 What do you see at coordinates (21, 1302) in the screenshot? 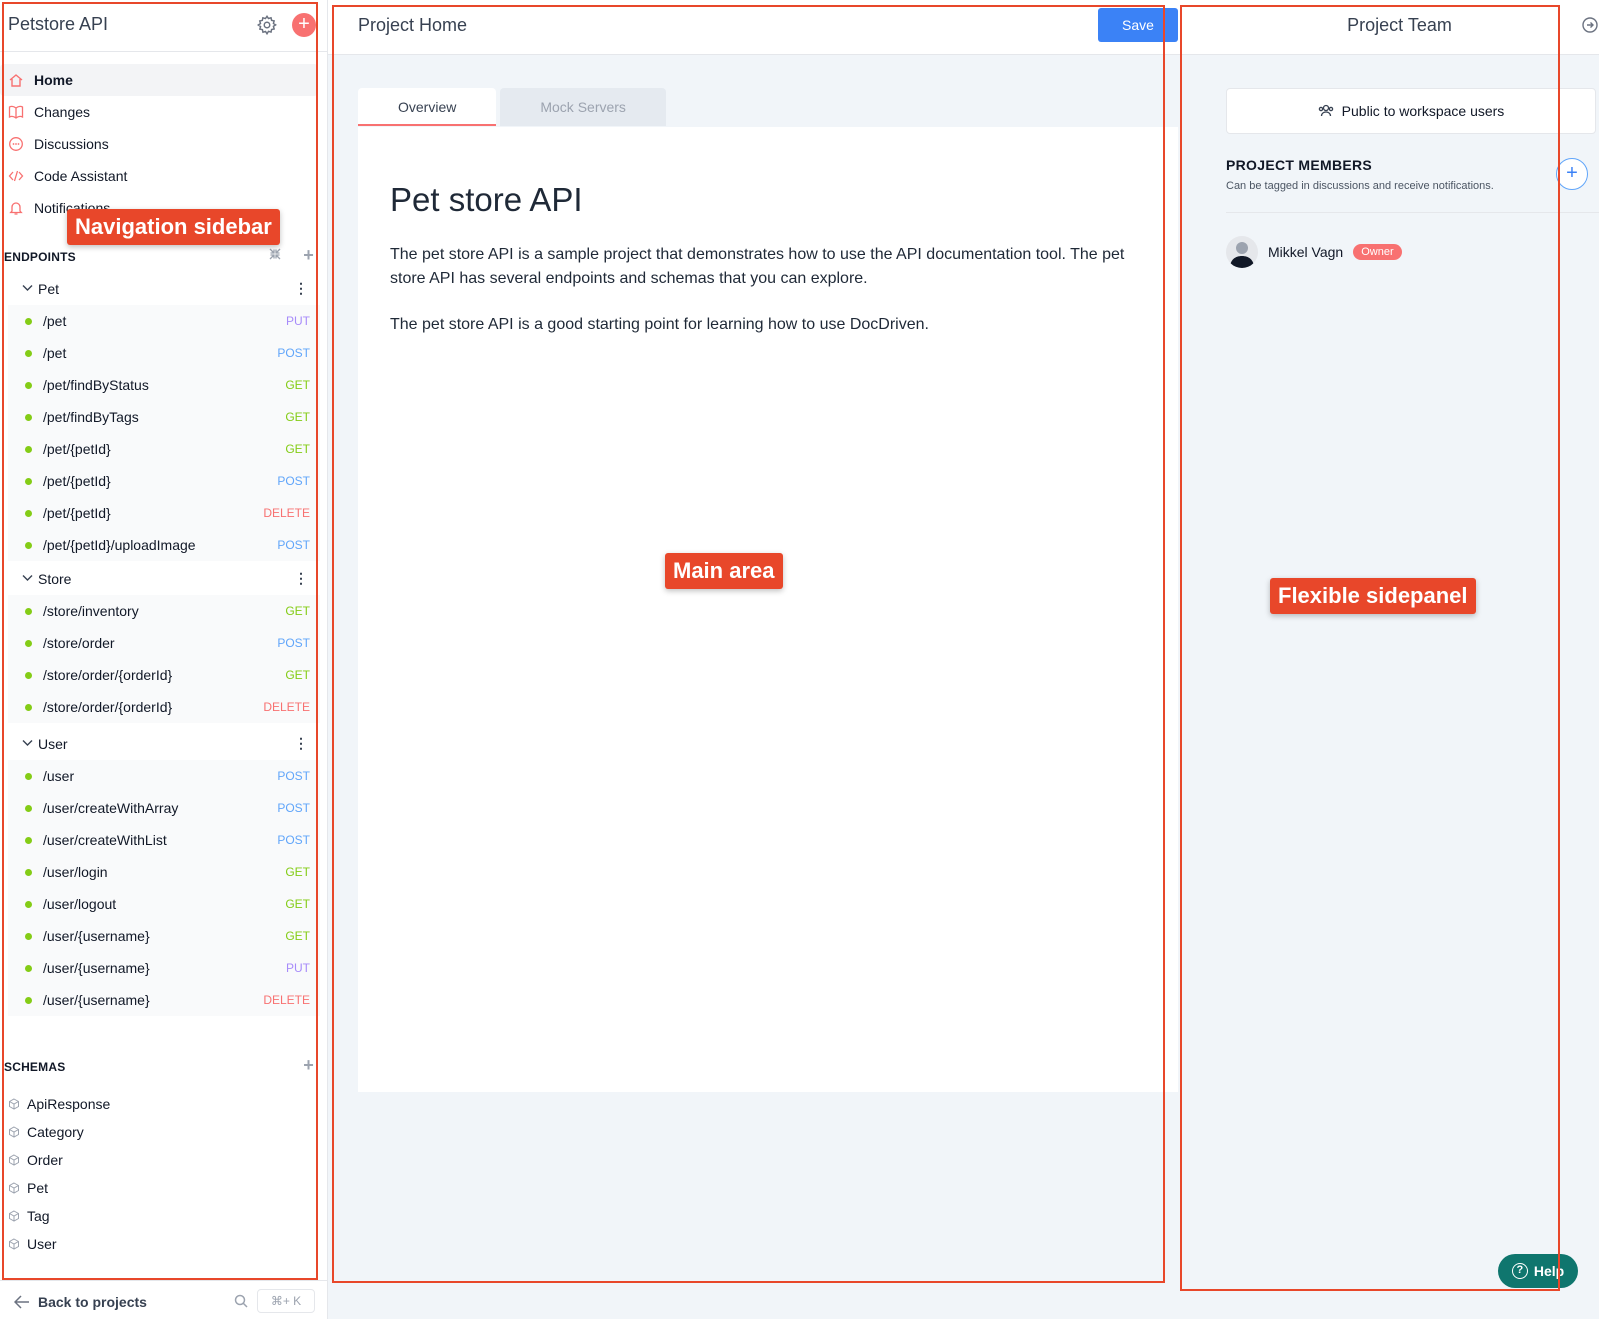
I see `arrow-left-icon` at bounding box center [21, 1302].